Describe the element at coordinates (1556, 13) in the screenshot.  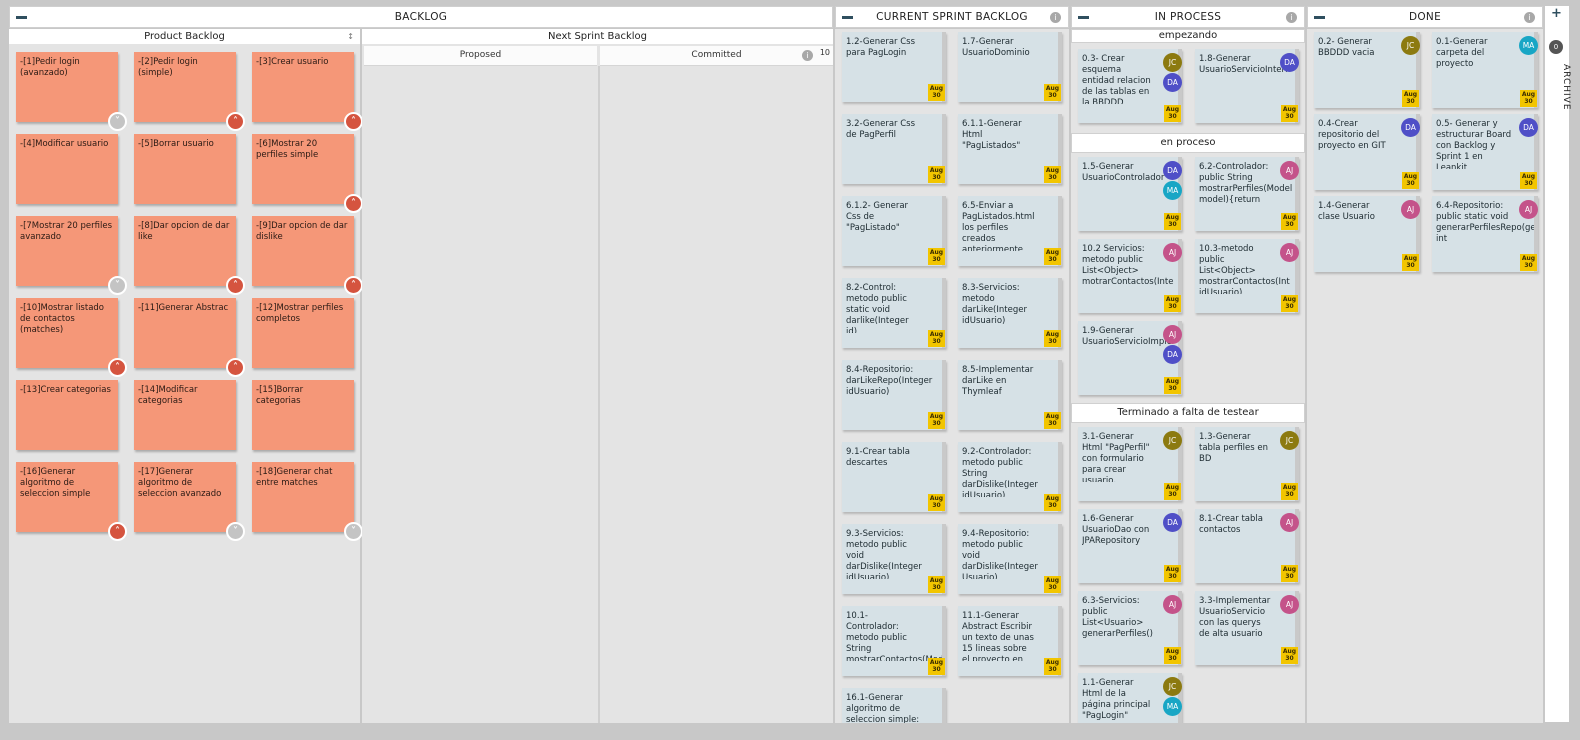
I see `plus-icon: +` at that location.